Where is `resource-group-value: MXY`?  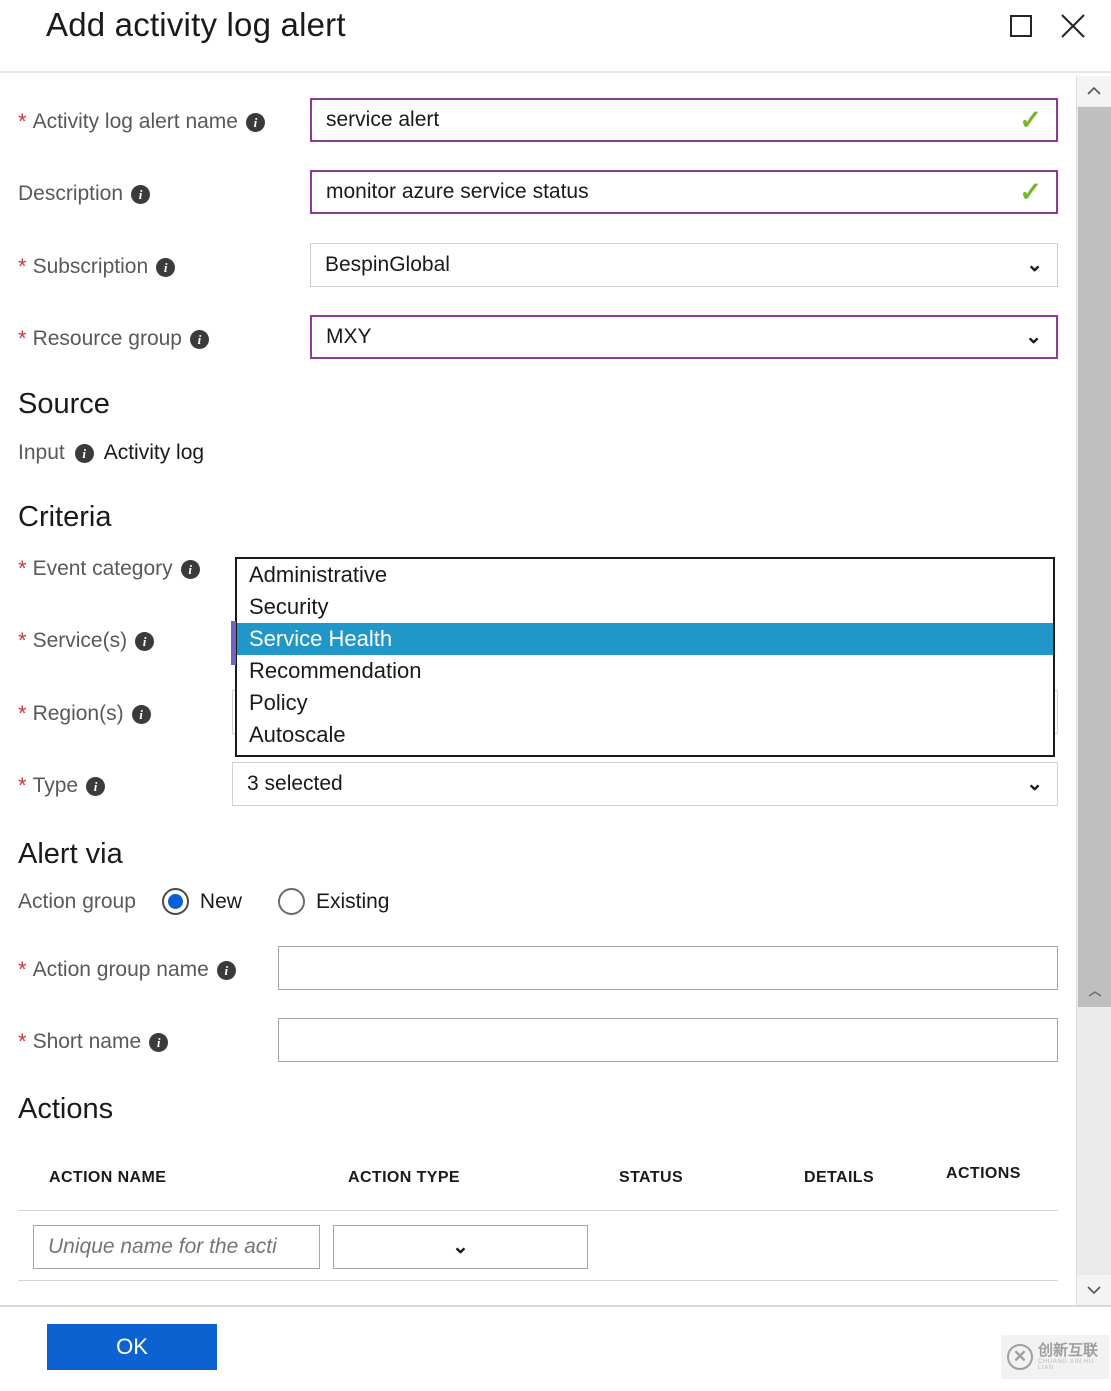
resource-group-value: MXY is located at coordinates (349, 336).